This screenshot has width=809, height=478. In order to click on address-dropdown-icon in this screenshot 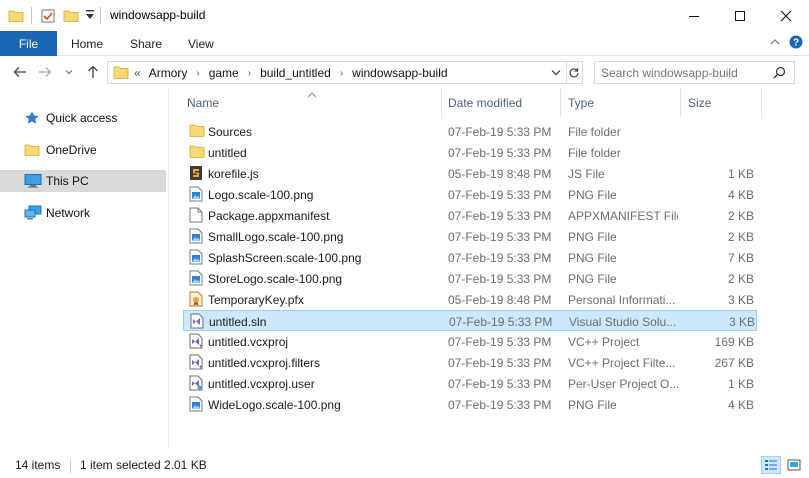, I will do `click(556, 72)`.